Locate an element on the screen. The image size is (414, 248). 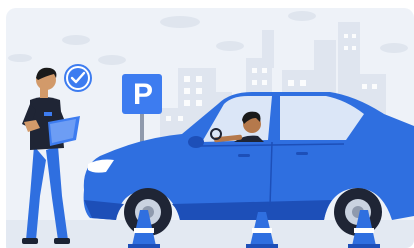
check-circle-icon is located at coordinates (78, 78).